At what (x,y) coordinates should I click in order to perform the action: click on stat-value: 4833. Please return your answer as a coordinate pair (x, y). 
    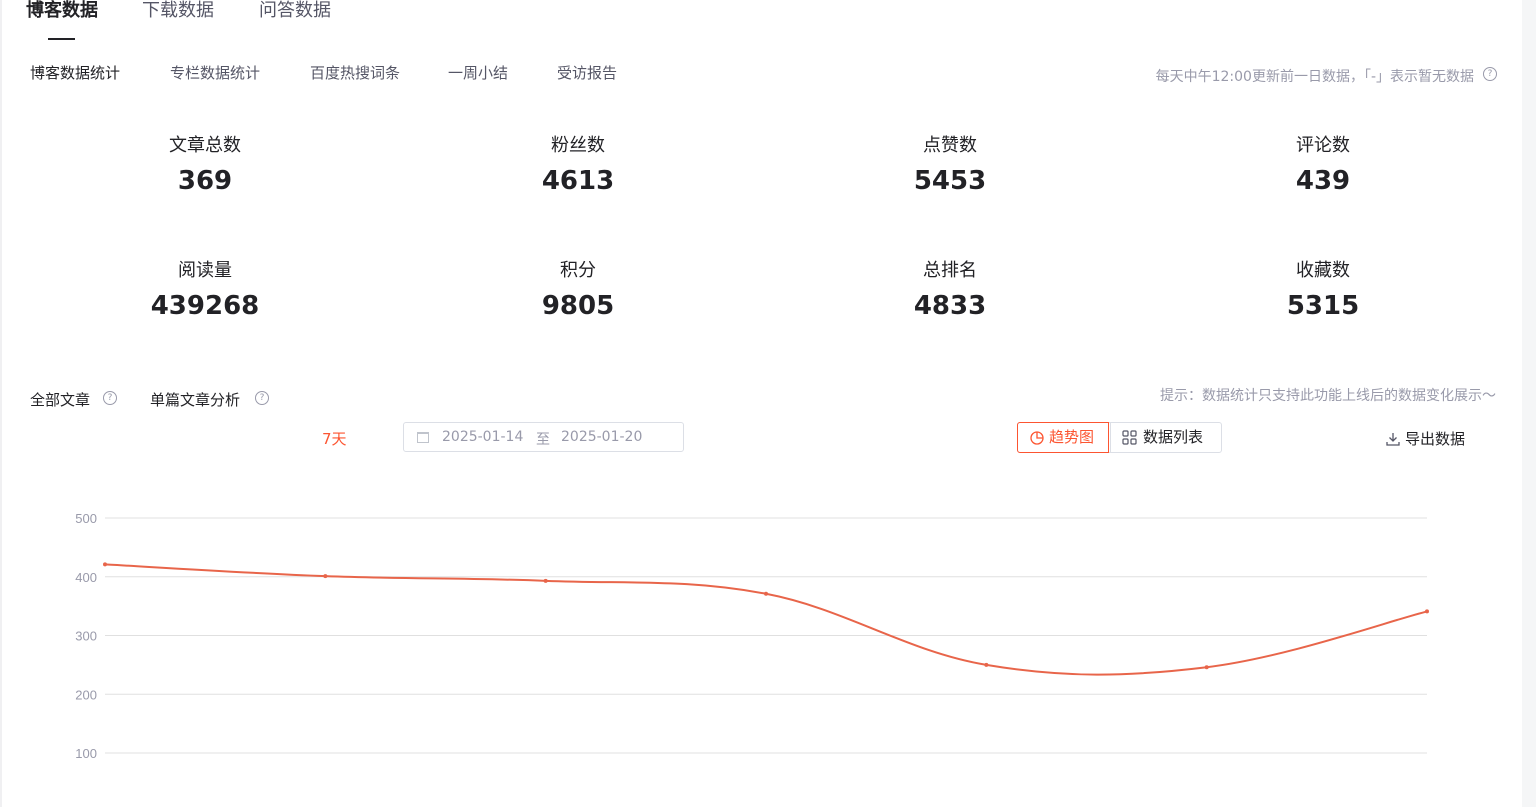
    Looking at the image, I should click on (950, 306).